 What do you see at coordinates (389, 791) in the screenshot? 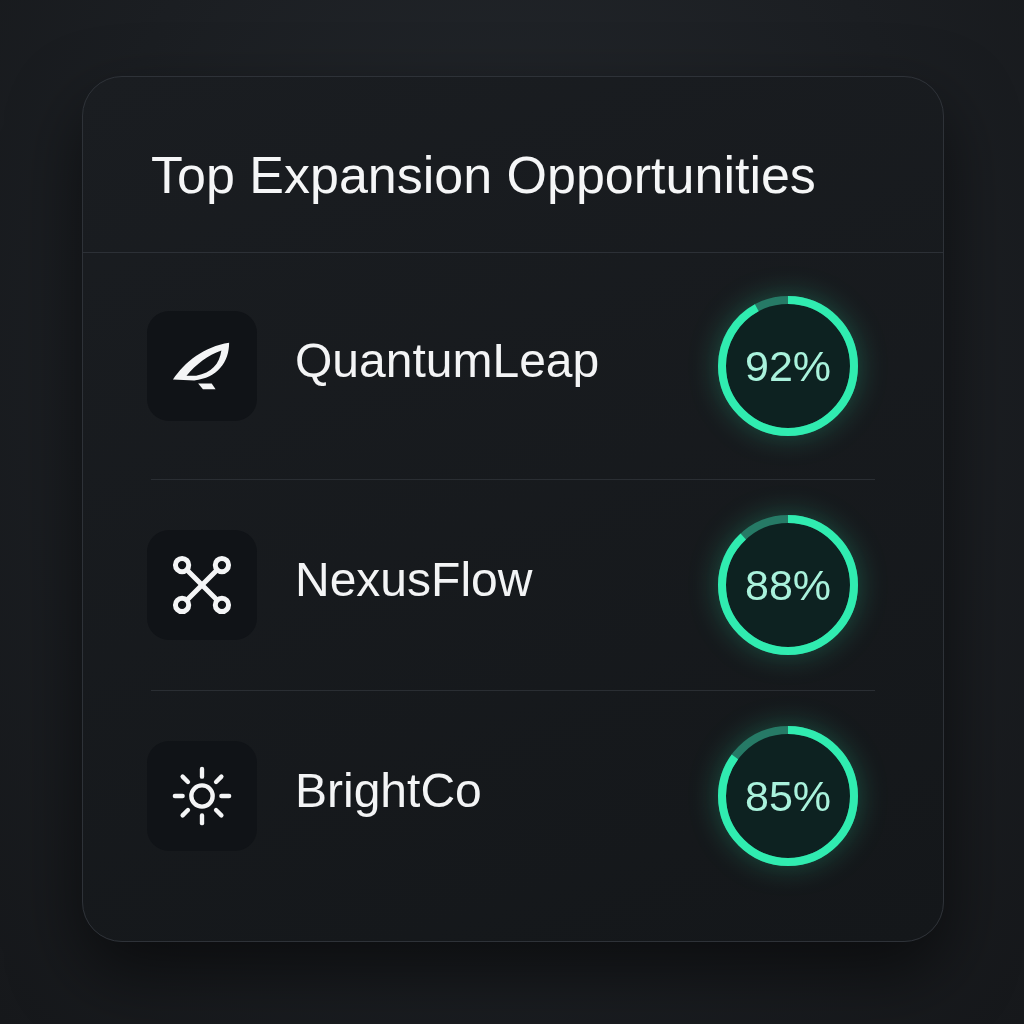
I see `company-name: BrightCo` at bounding box center [389, 791].